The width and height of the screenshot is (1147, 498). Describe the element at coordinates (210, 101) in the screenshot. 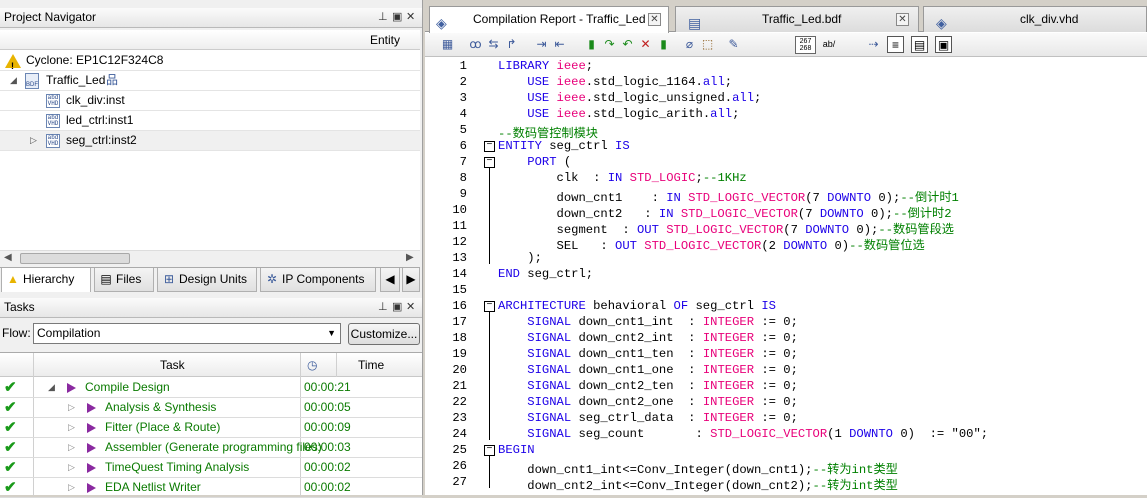

I see `tree-item-clk-div: abd VHD clk_div:inst` at that location.